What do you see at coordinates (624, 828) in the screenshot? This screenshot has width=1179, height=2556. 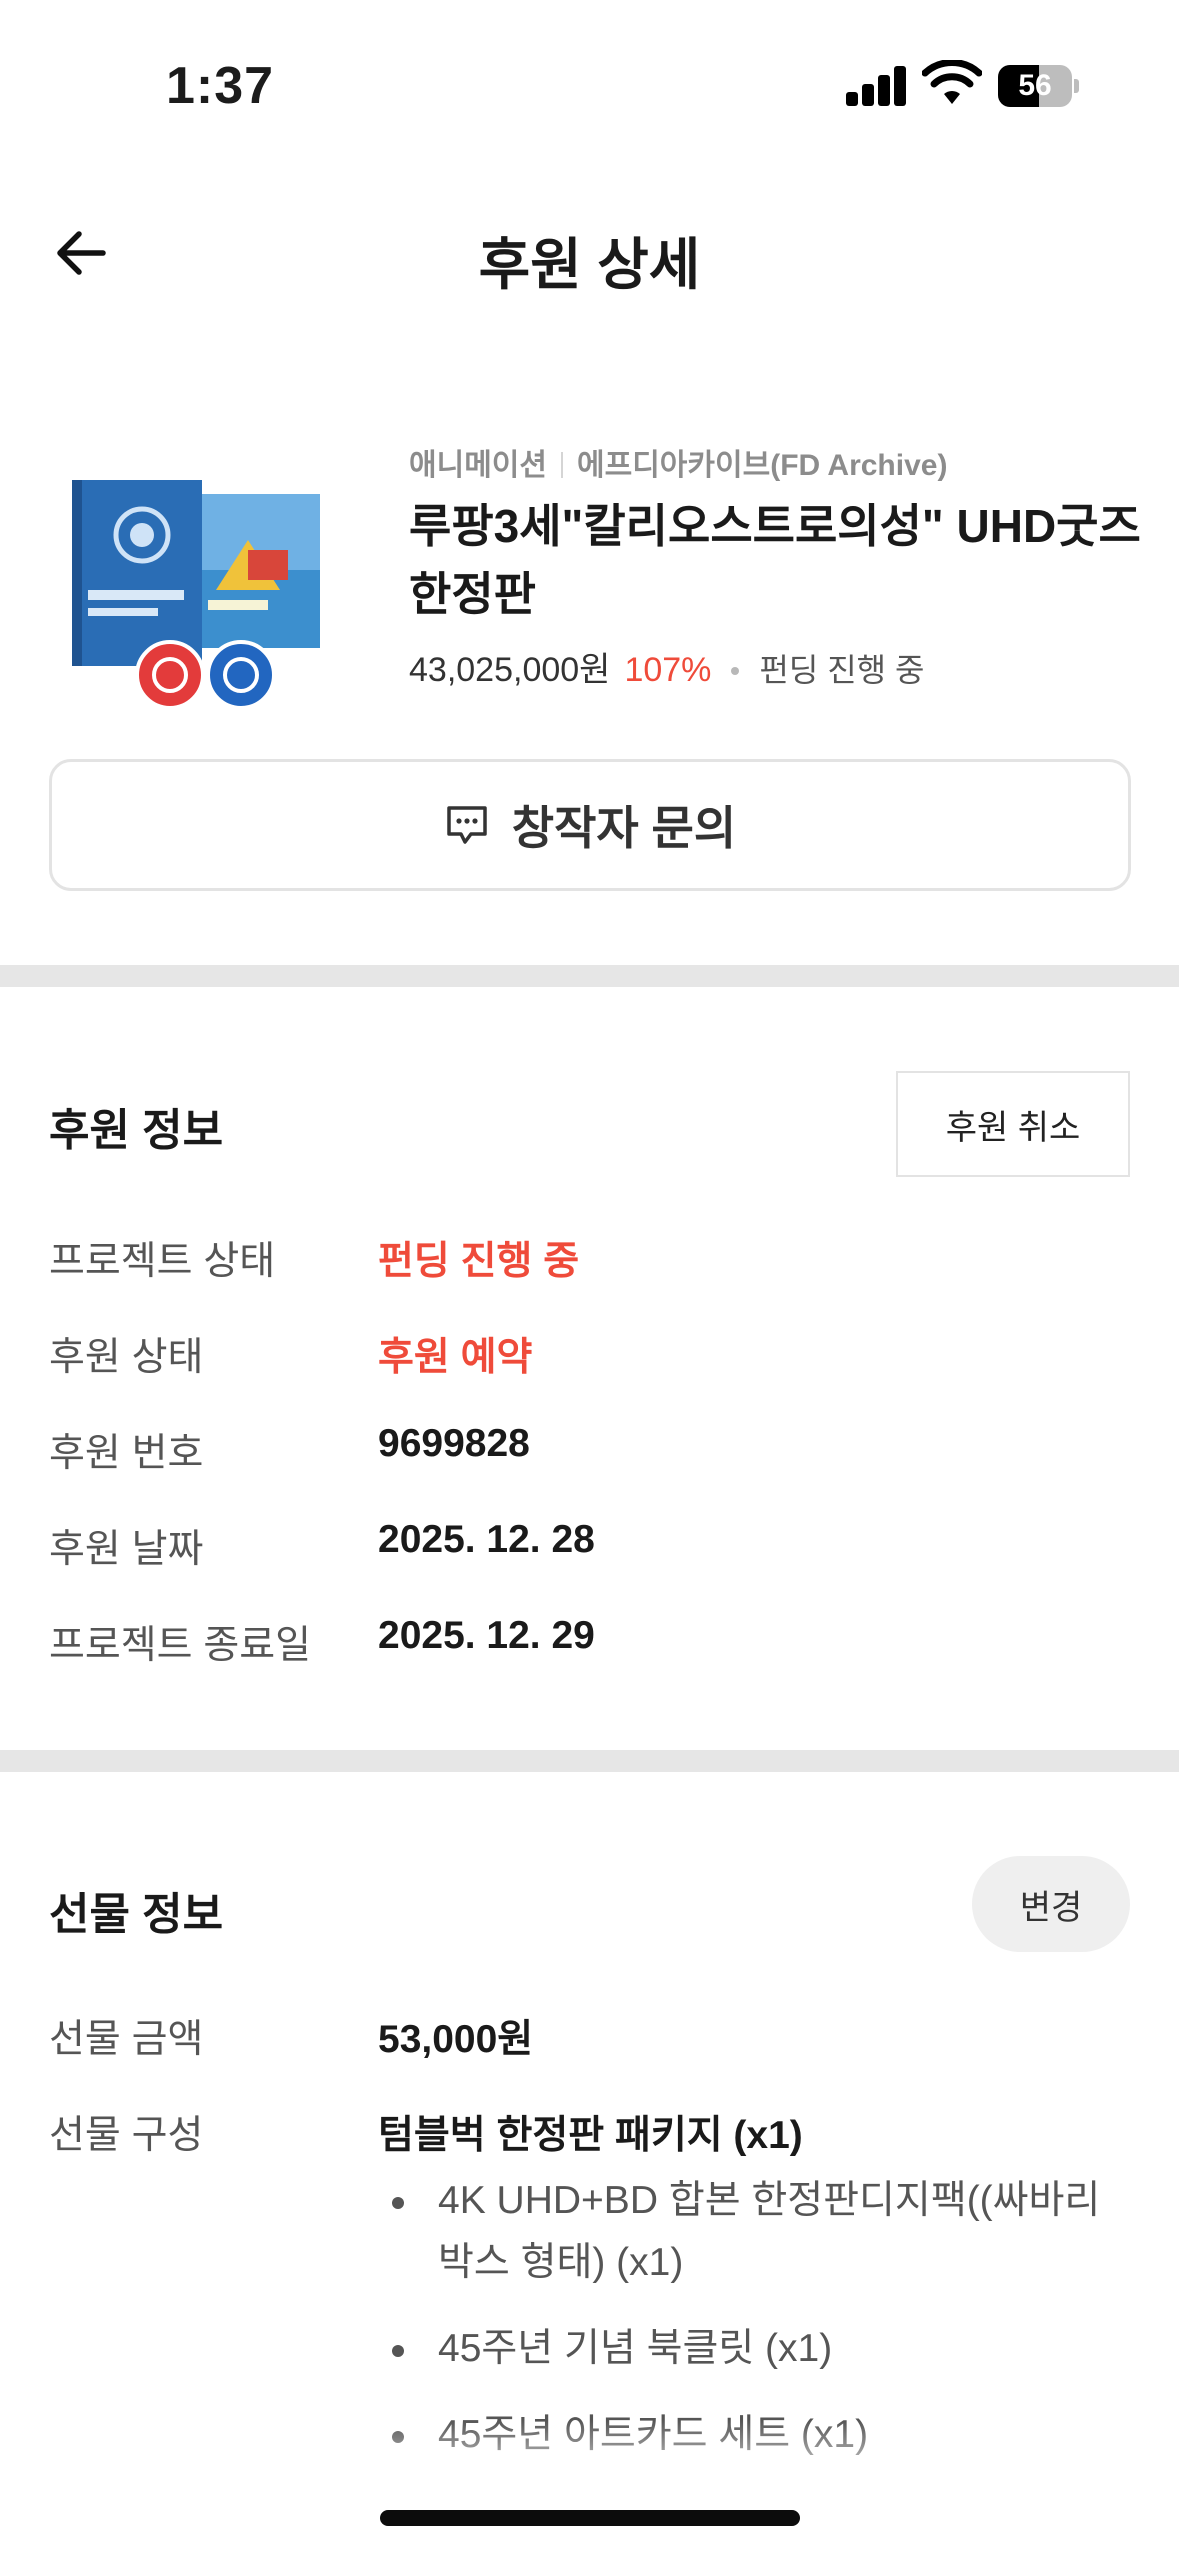 I see `creator-inquiry-label: 창작자 문의` at bounding box center [624, 828].